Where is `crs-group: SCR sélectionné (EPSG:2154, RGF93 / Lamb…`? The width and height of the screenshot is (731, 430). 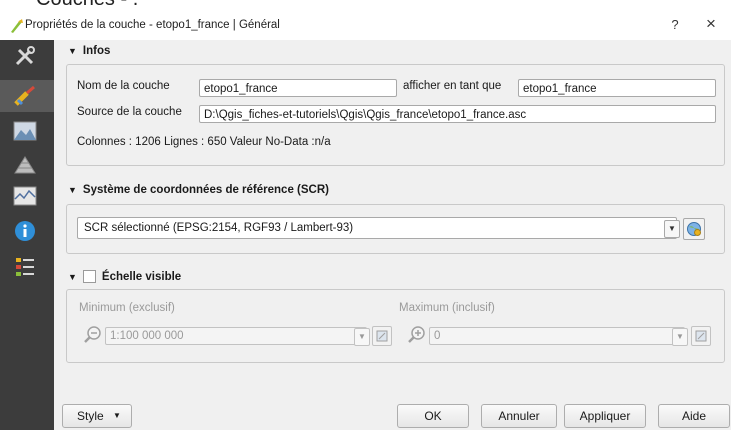 crs-group: SCR sélectionné (EPSG:2154, RGF93 / Lamb… is located at coordinates (395, 229).